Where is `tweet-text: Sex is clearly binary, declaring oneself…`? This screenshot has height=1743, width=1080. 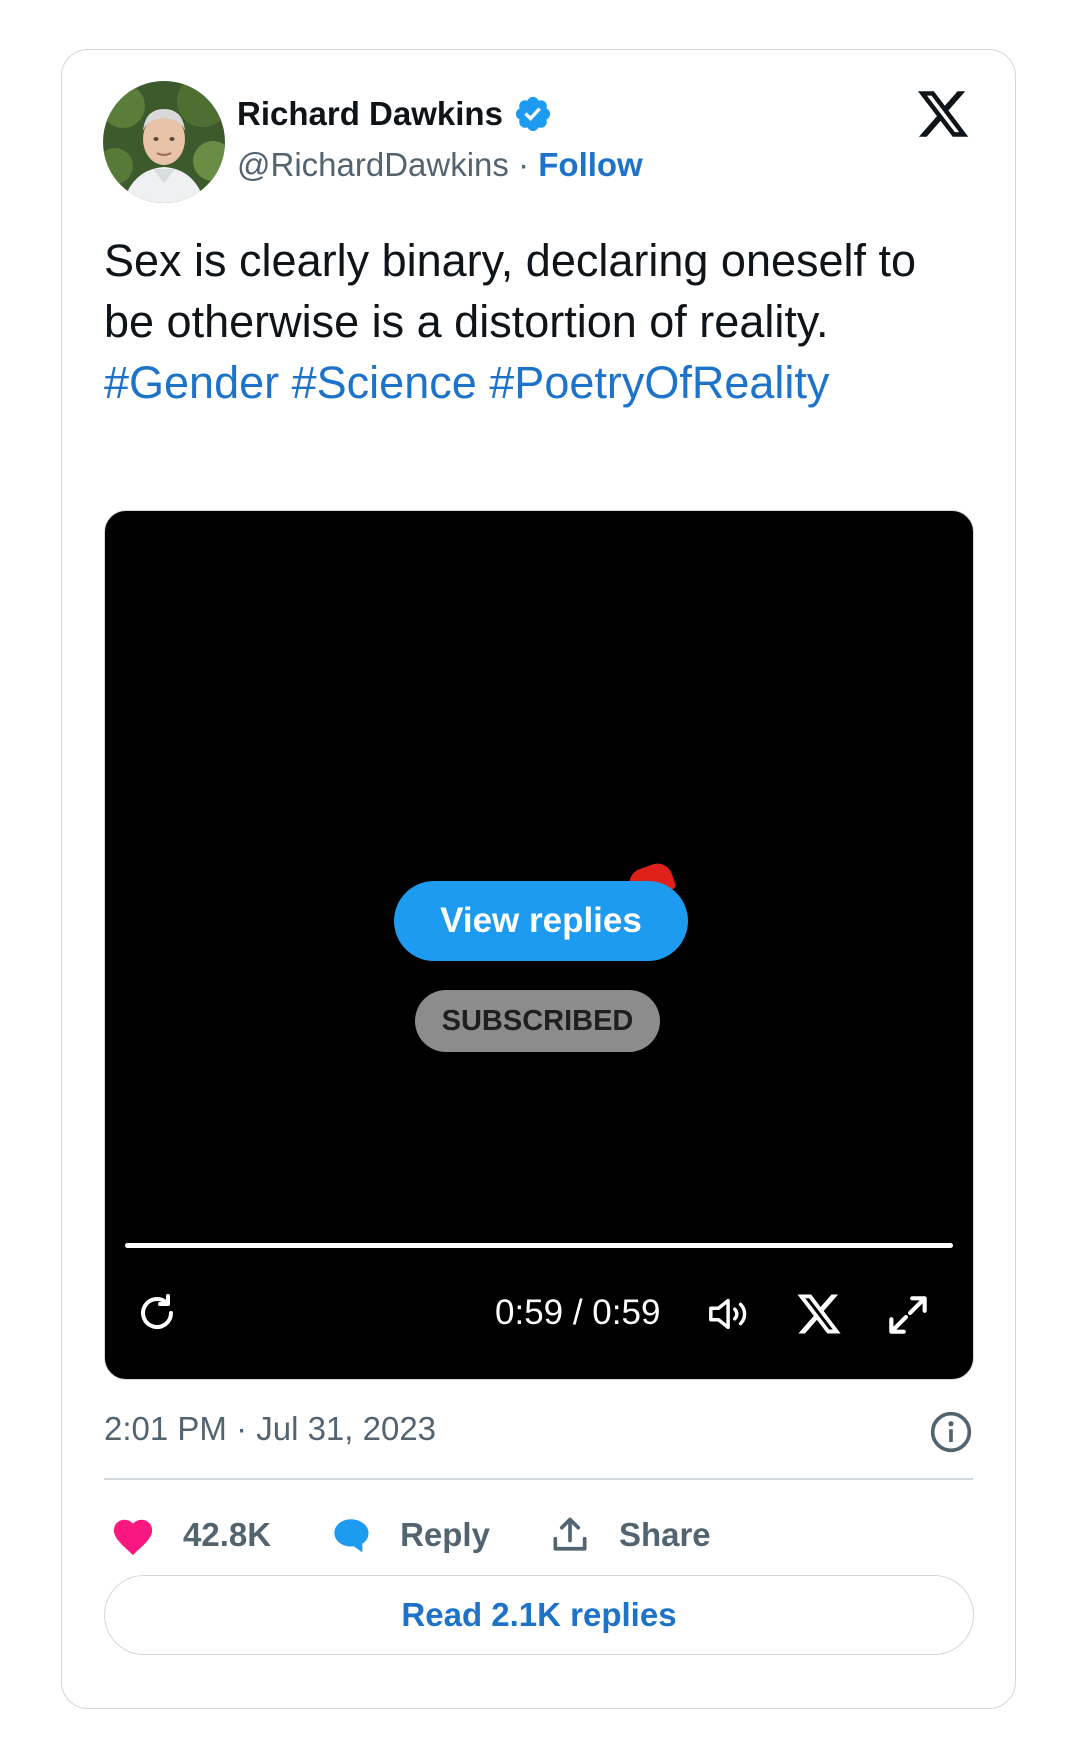 tweet-text: Sex is clearly binary, declaring oneself… is located at coordinates (539, 321).